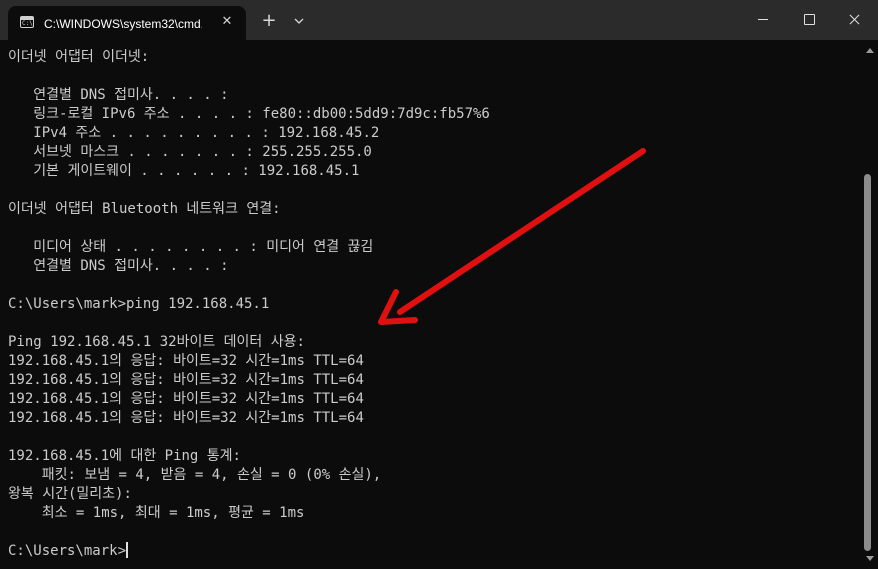 This screenshot has height=569, width=878. Describe the element at coordinates (190, 152) in the screenshot. I see `terminal-line: 서브넷 마스크 . . . . . . . : 255.255.255.0` at that location.